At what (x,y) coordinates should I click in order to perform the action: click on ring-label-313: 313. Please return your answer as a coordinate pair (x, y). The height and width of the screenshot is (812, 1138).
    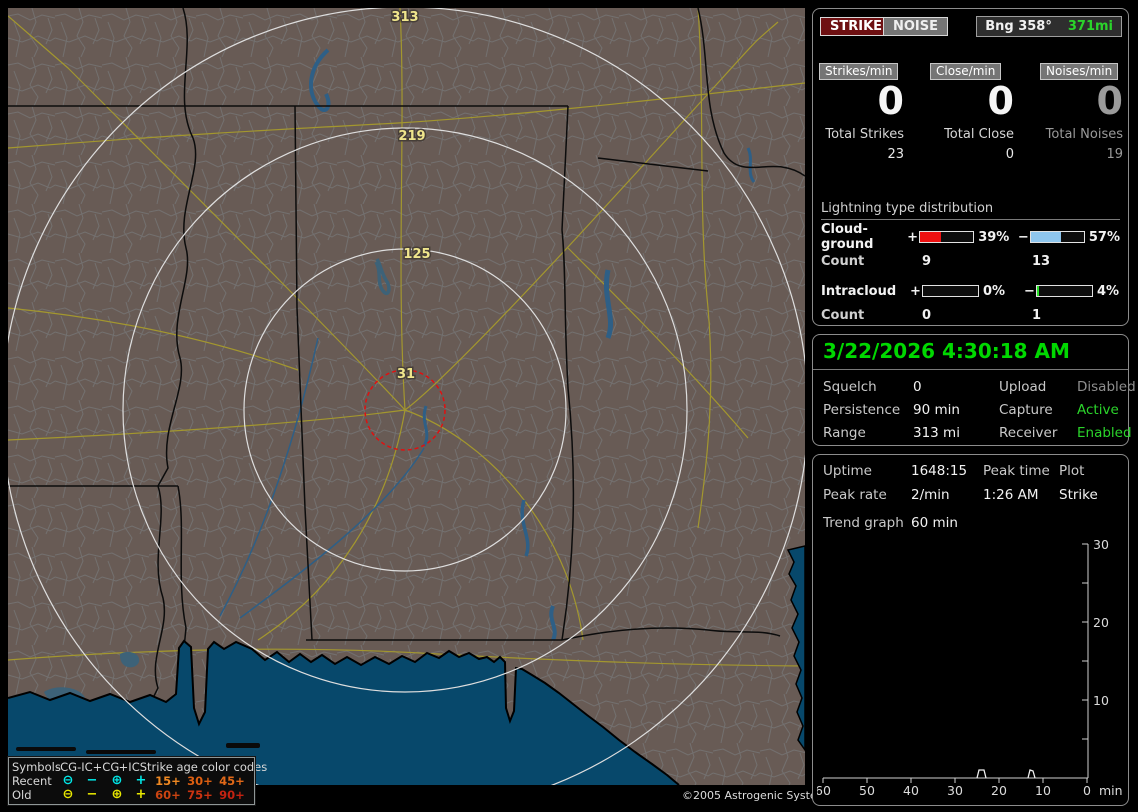
    Looking at the image, I should click on (404, 17).